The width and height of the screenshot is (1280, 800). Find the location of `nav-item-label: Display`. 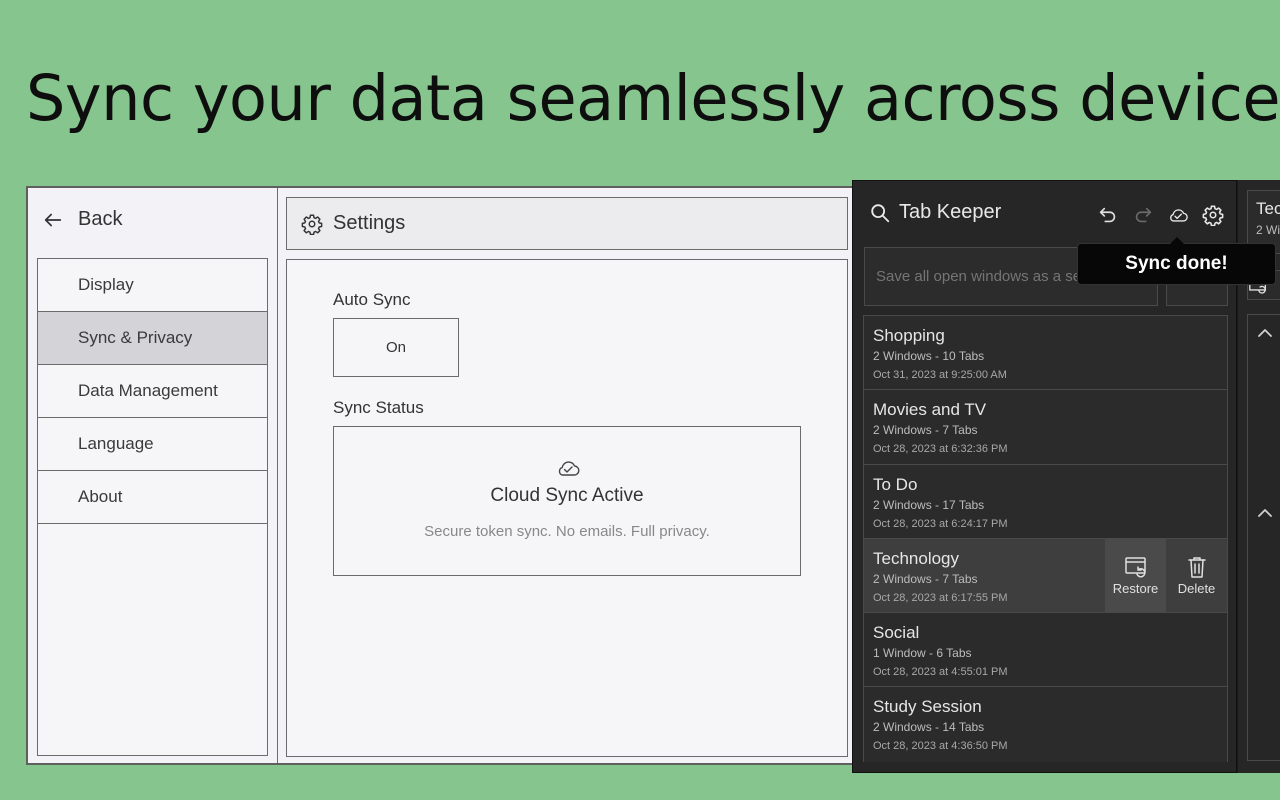

nav-item-label: Display is located at coordinates (106, 284).